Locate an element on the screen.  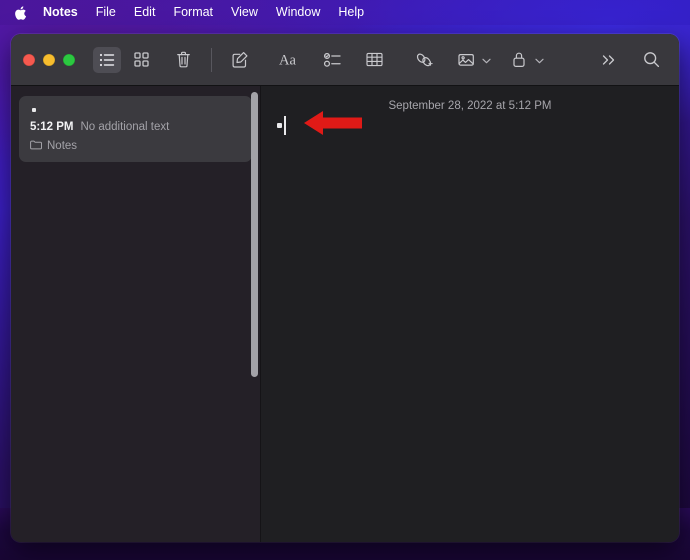
note-meta-row: 5:12 PM No additional text is located at coordinates (135, 127).